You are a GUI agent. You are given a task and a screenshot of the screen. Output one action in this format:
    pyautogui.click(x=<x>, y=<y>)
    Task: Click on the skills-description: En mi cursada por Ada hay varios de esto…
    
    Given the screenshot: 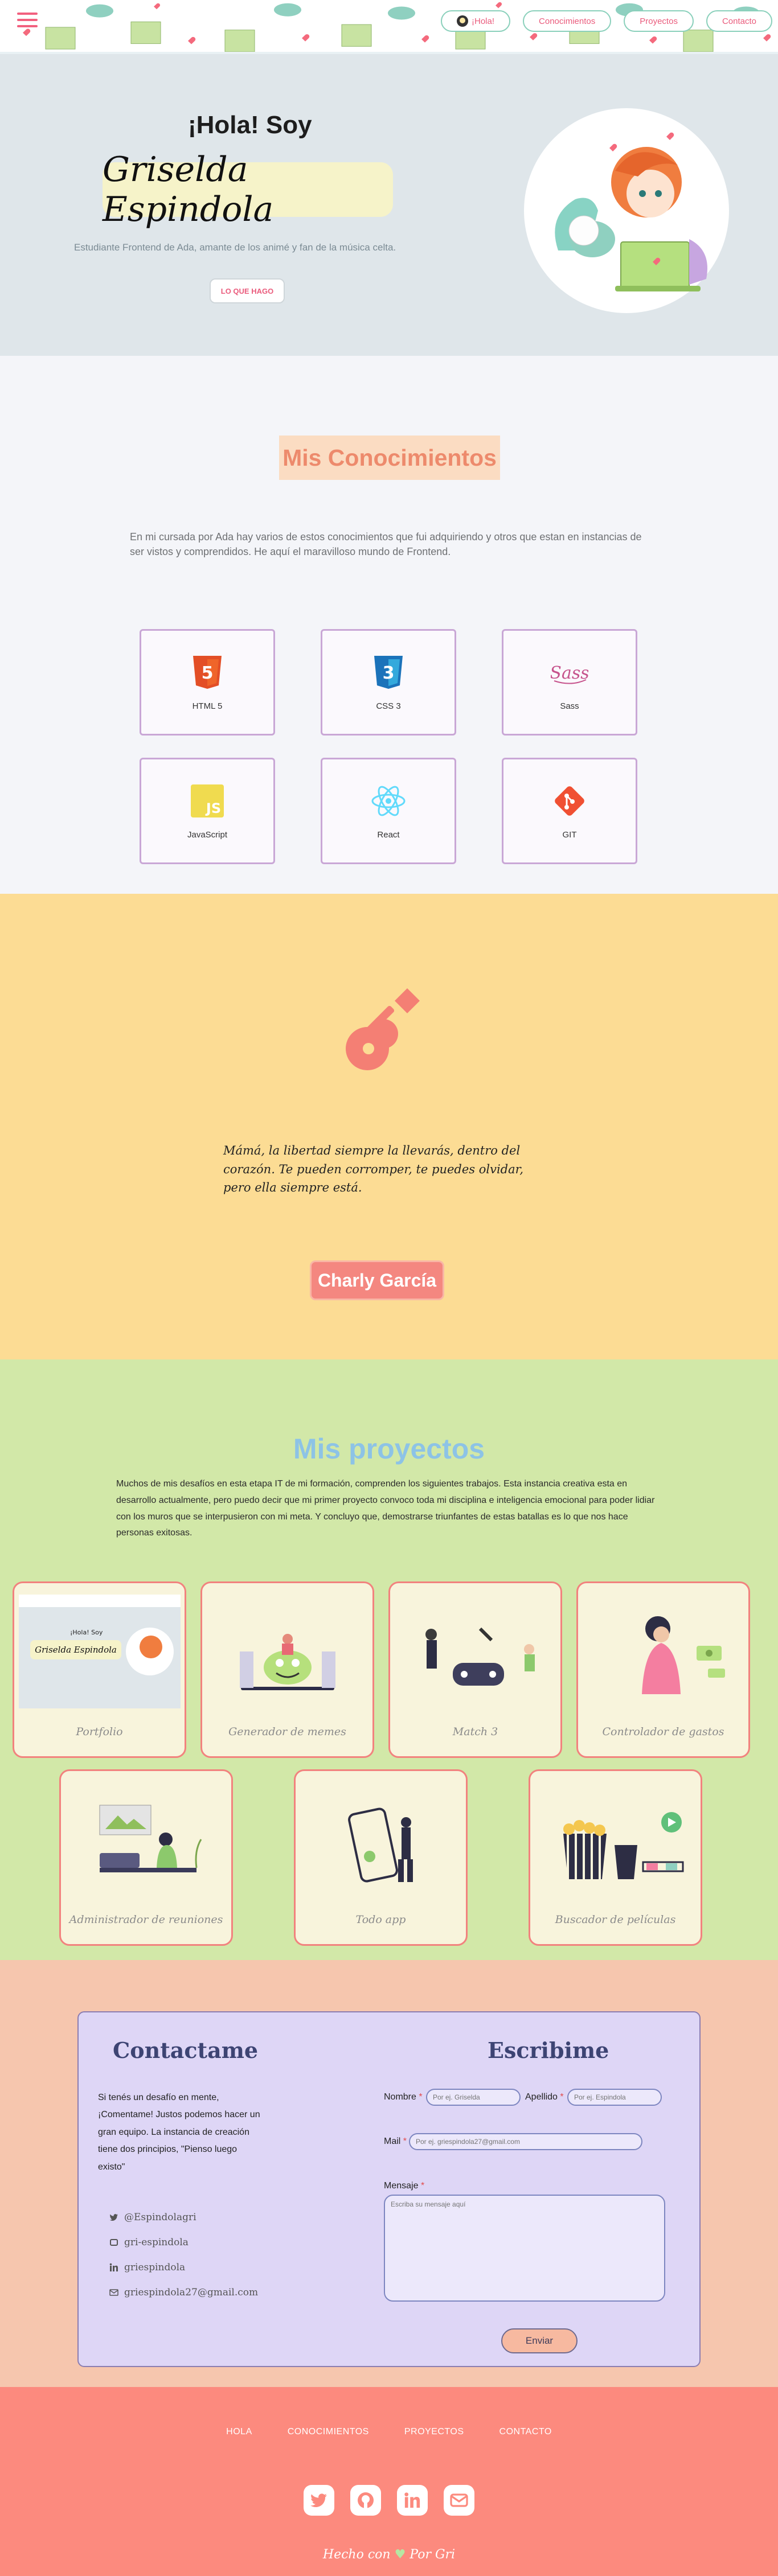 What is the action you would take?
    pyautogui.click(x=386, y=544)
    